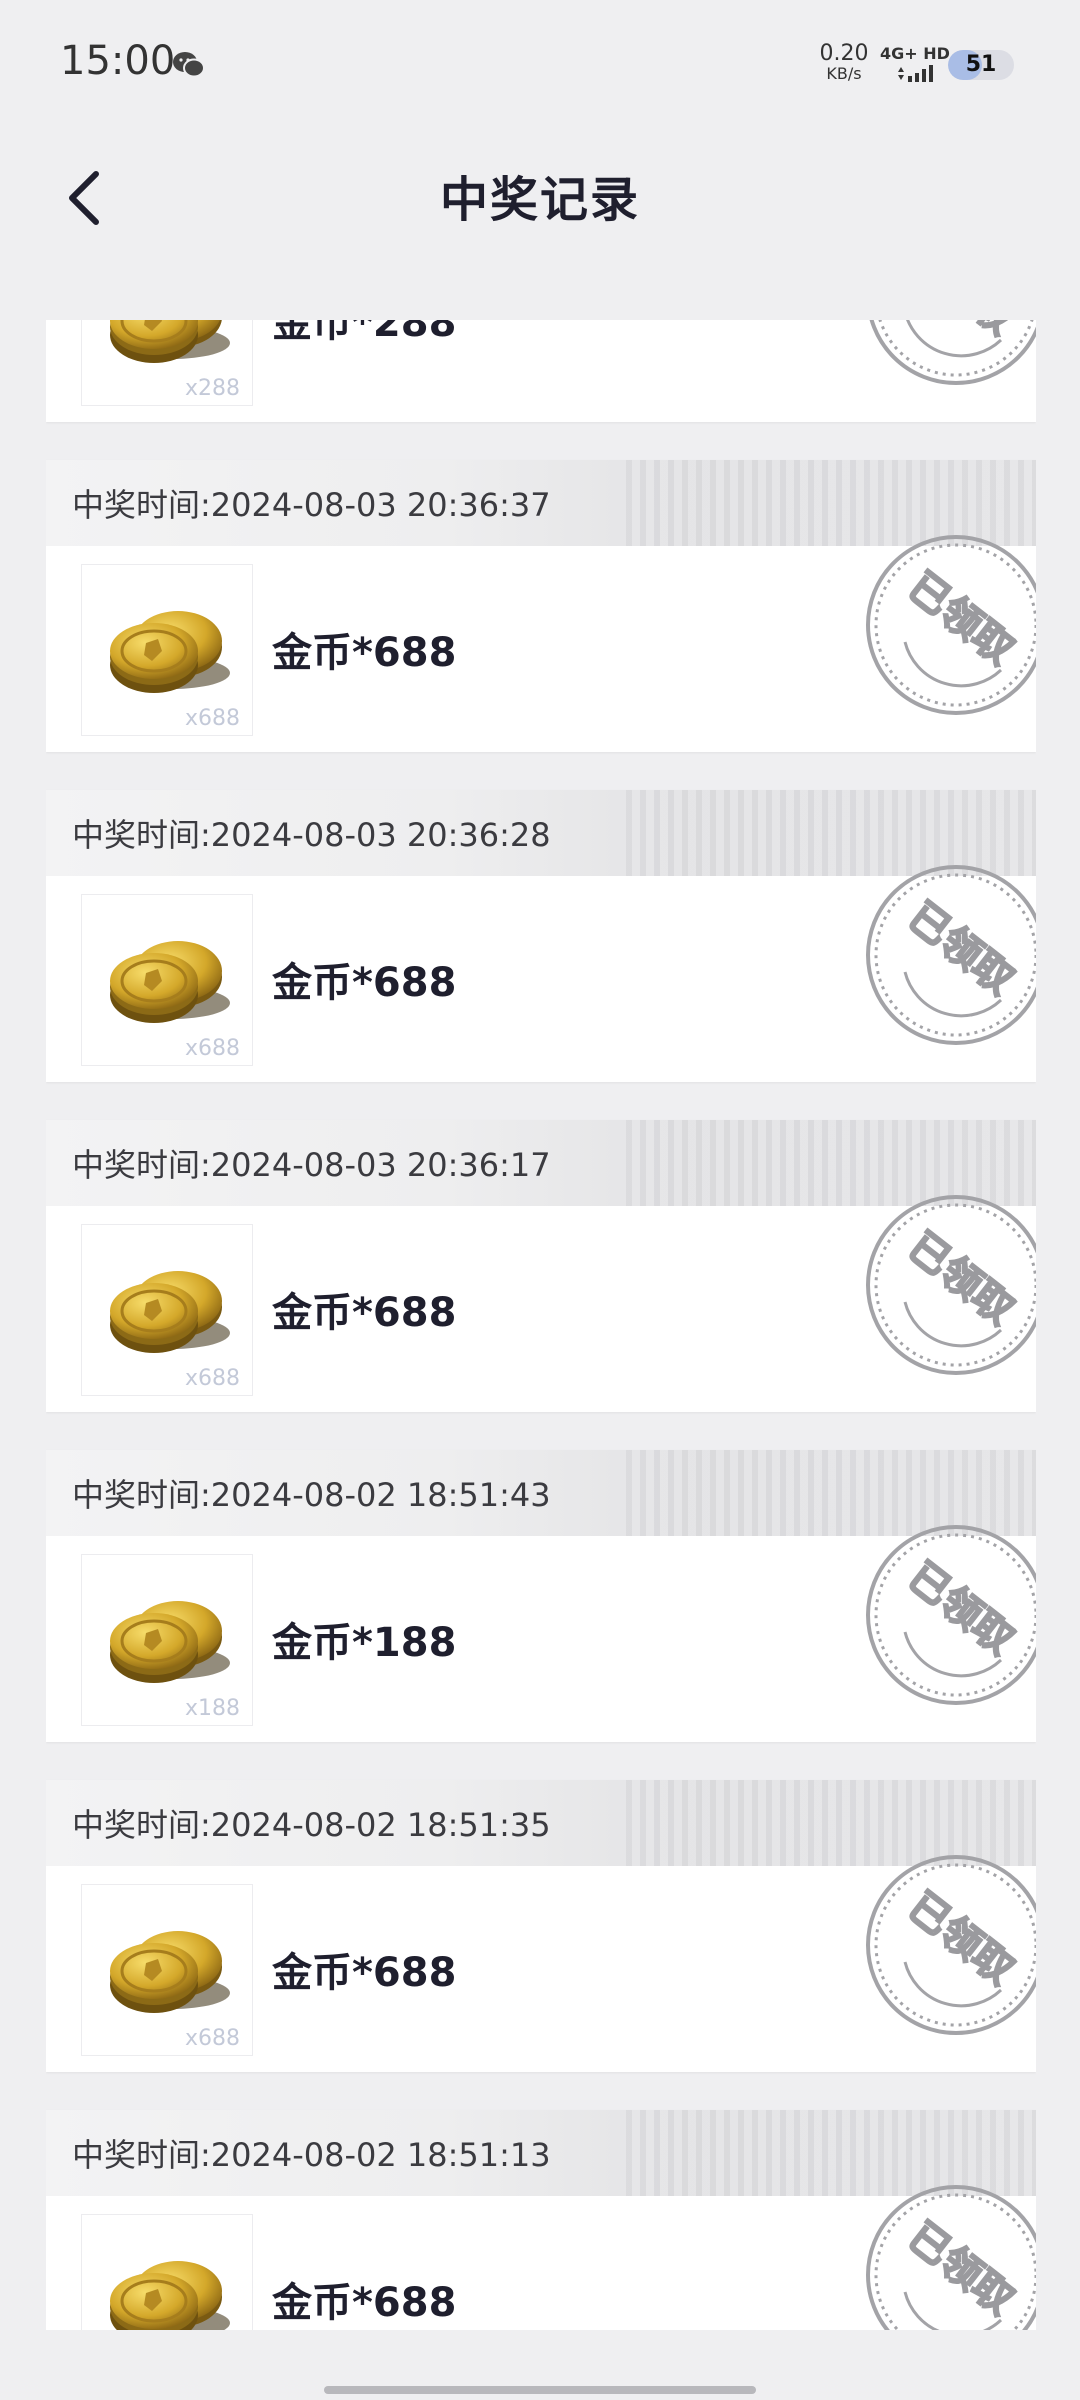 This screenshot has width=1080, height=2400. What do you see at coordinates (844, 73) in the screenshot?
I see `network-speed-unit: KB/s` at bounding box center [844, 73].